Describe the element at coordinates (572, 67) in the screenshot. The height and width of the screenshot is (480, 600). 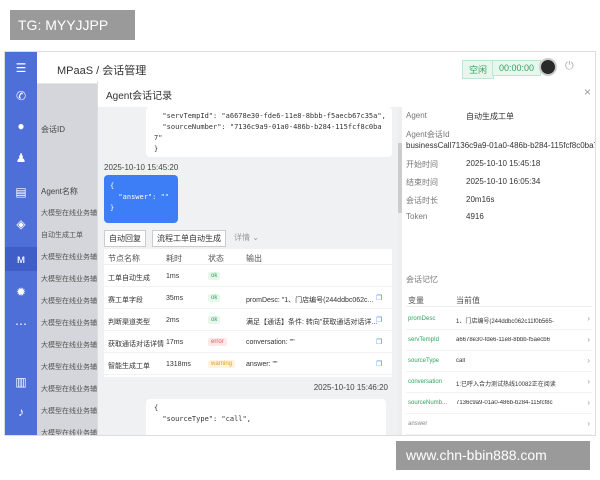
I see `power-icon: ⏻` at that location.